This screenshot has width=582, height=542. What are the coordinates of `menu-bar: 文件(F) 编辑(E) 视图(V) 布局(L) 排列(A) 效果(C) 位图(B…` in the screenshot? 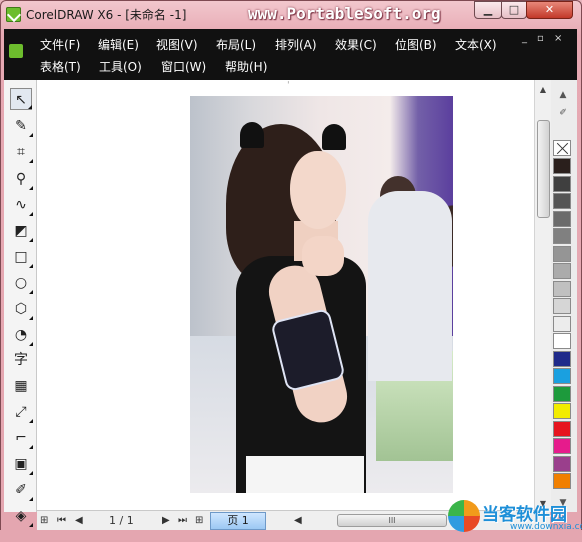 It's located at (290, 54).